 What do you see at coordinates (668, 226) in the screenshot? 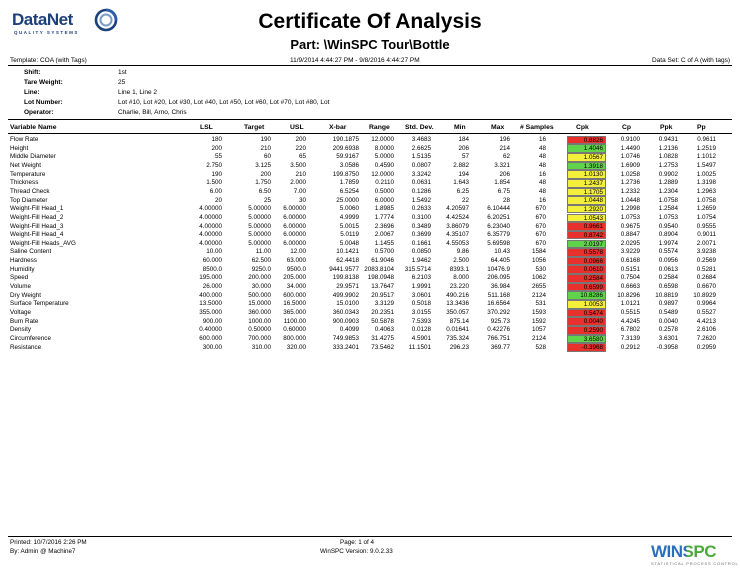
I see `row-cell-ppk: 0.9540` at bounding box center [668, 226].